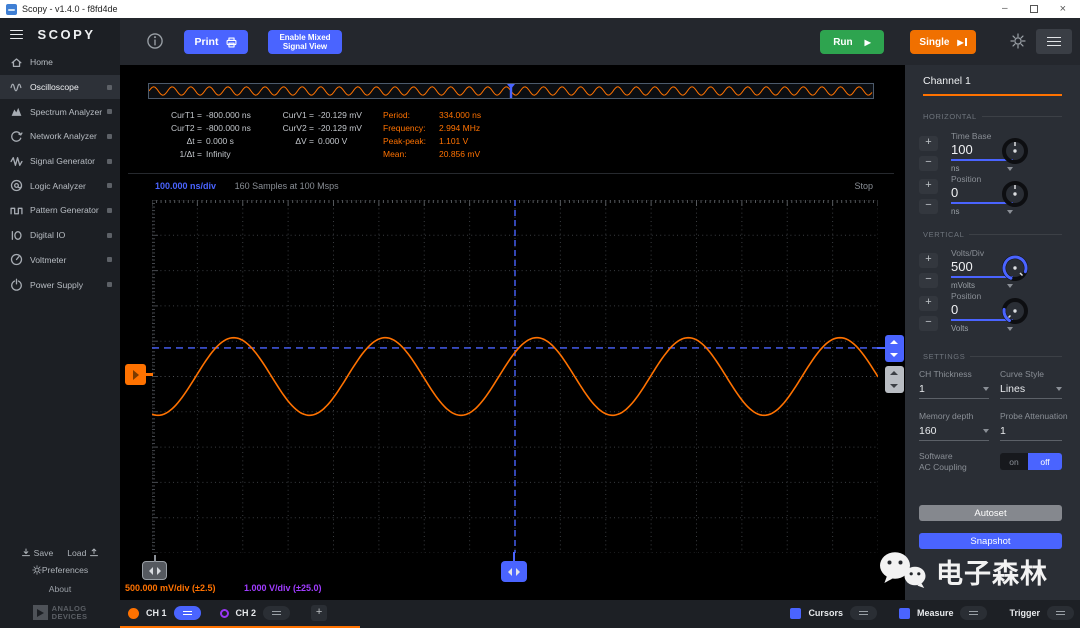 This screenshot has height=628, width=1080. What do you see at coordinates (60, 570) in the screenshot?
I see `preferences-button: Preferences` at bounding box center [60, 570].